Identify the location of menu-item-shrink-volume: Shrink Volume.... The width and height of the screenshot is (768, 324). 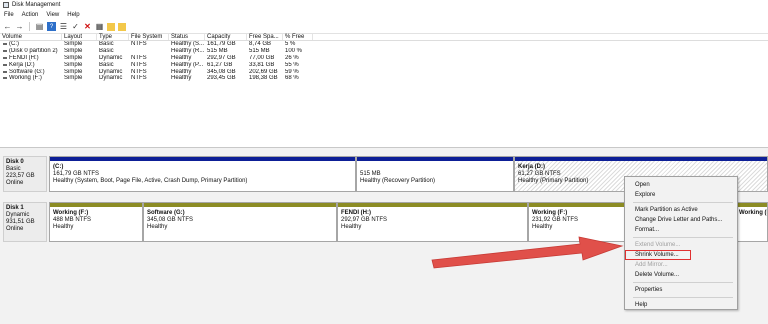
(658, 255).